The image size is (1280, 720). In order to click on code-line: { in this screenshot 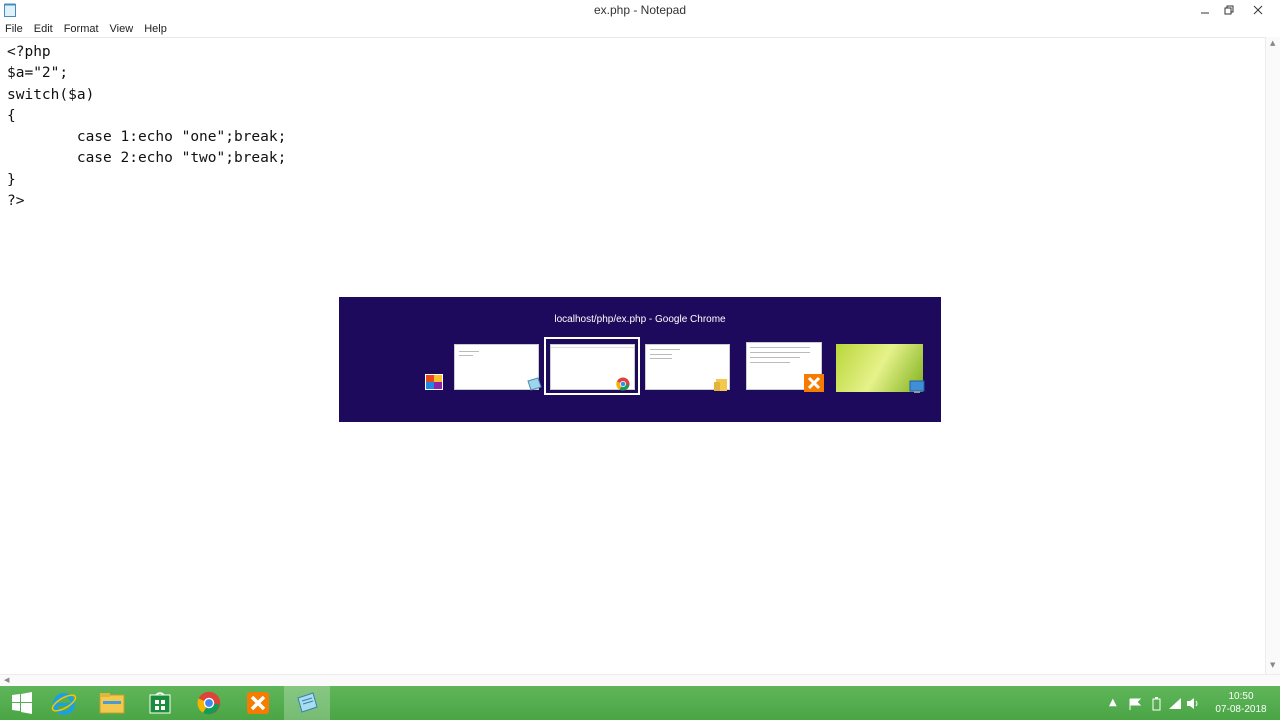, I will do `click(11, 115)`.